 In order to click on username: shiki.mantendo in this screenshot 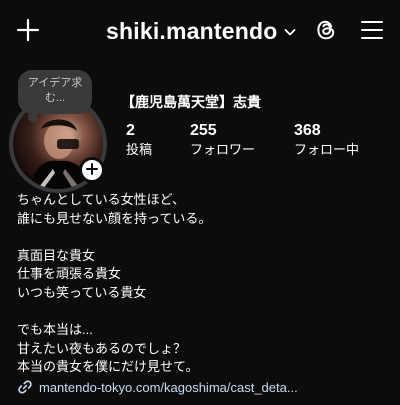, I will do `click(192, 30)`.